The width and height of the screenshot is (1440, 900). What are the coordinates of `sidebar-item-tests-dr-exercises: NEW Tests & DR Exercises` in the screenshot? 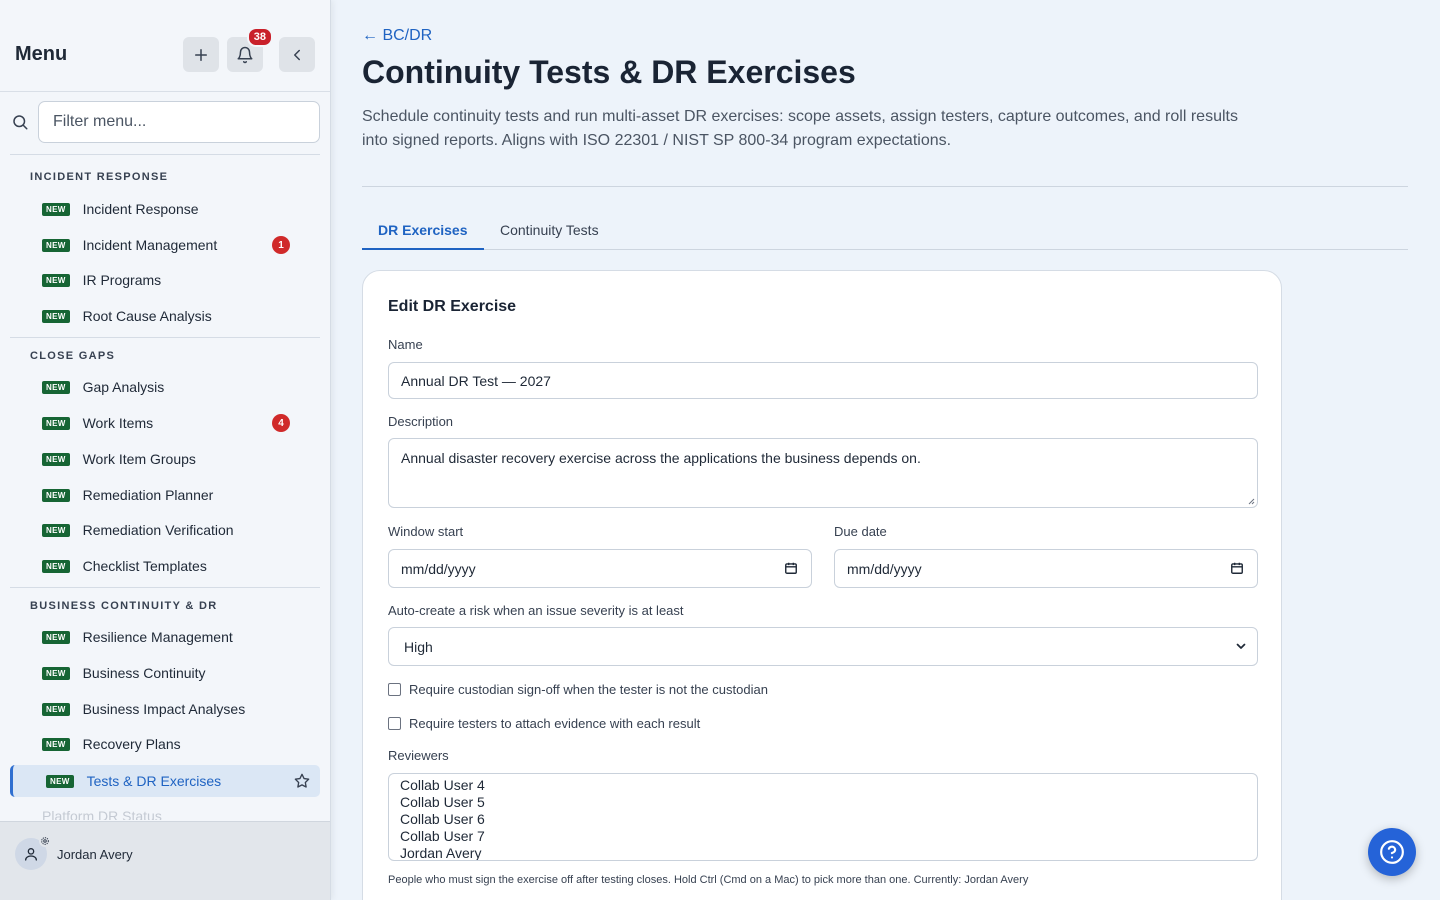 It's located at (165, 781).